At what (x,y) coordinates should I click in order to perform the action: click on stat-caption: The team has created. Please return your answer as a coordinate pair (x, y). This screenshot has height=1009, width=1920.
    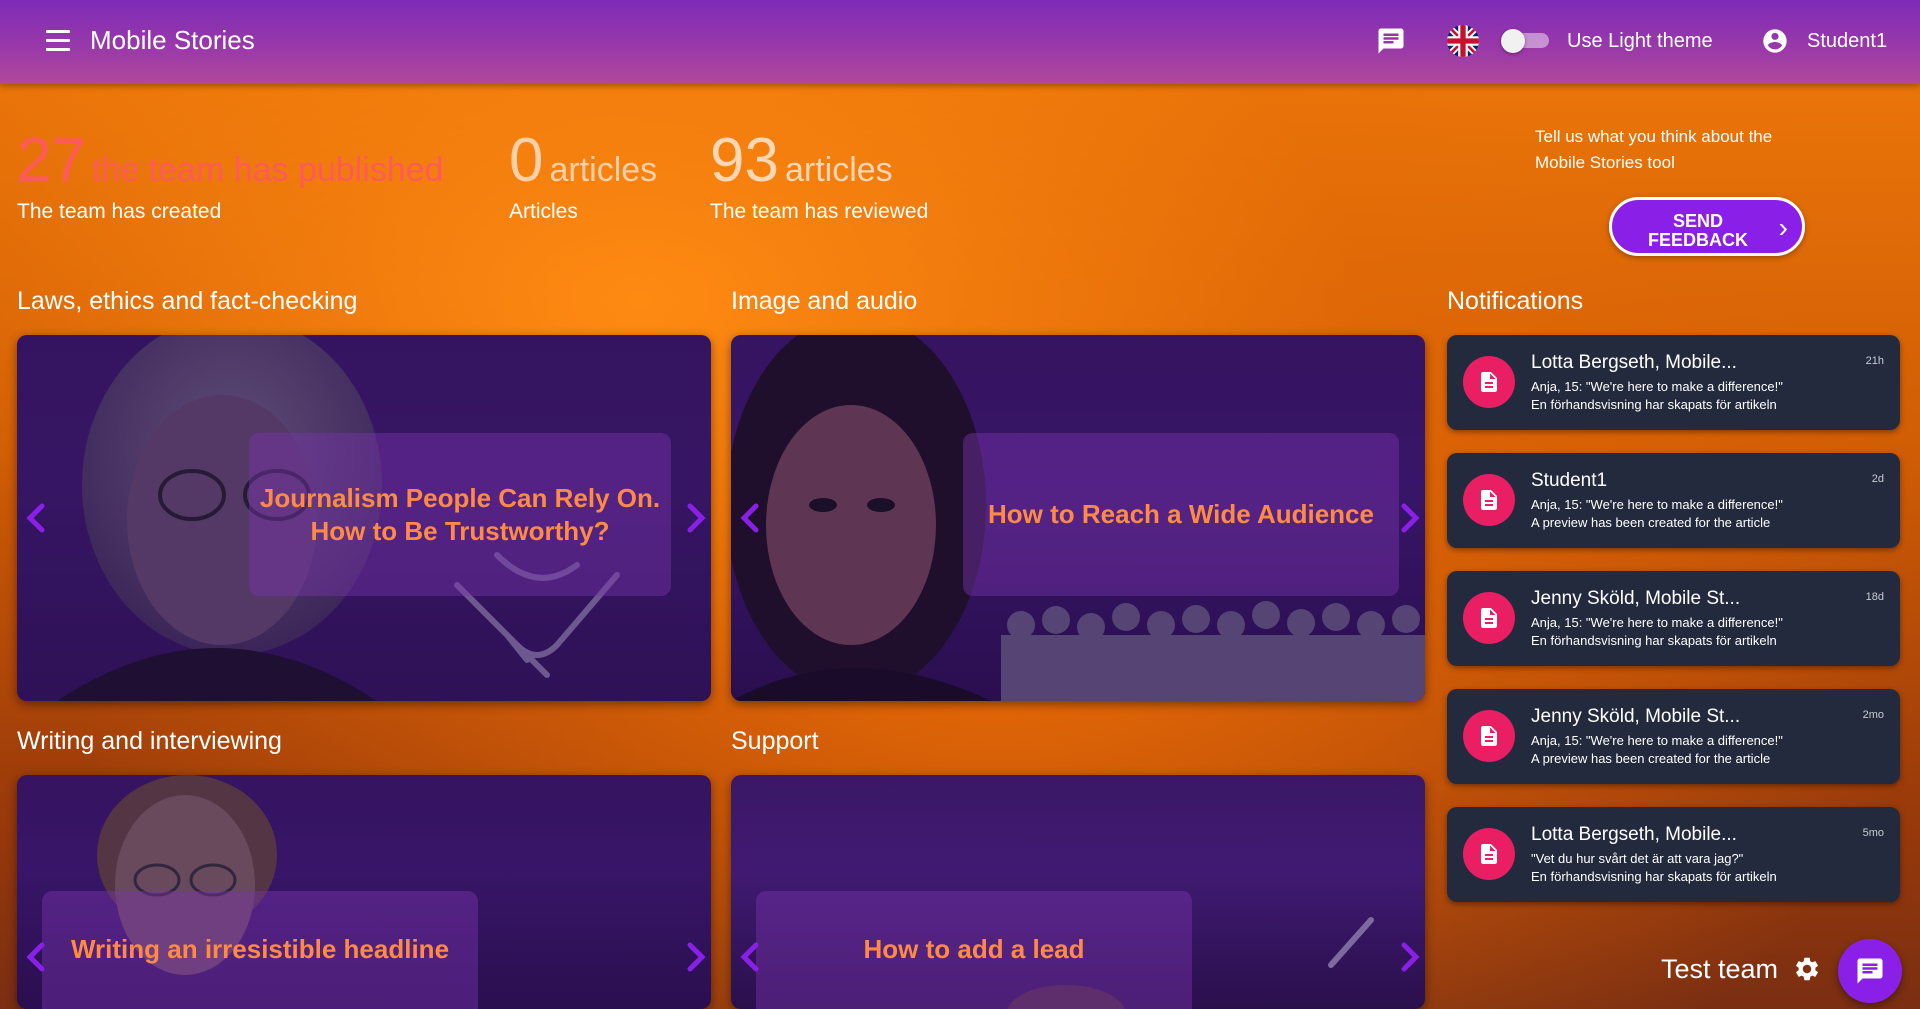
    Looking at the image, I should click on (119, 211).